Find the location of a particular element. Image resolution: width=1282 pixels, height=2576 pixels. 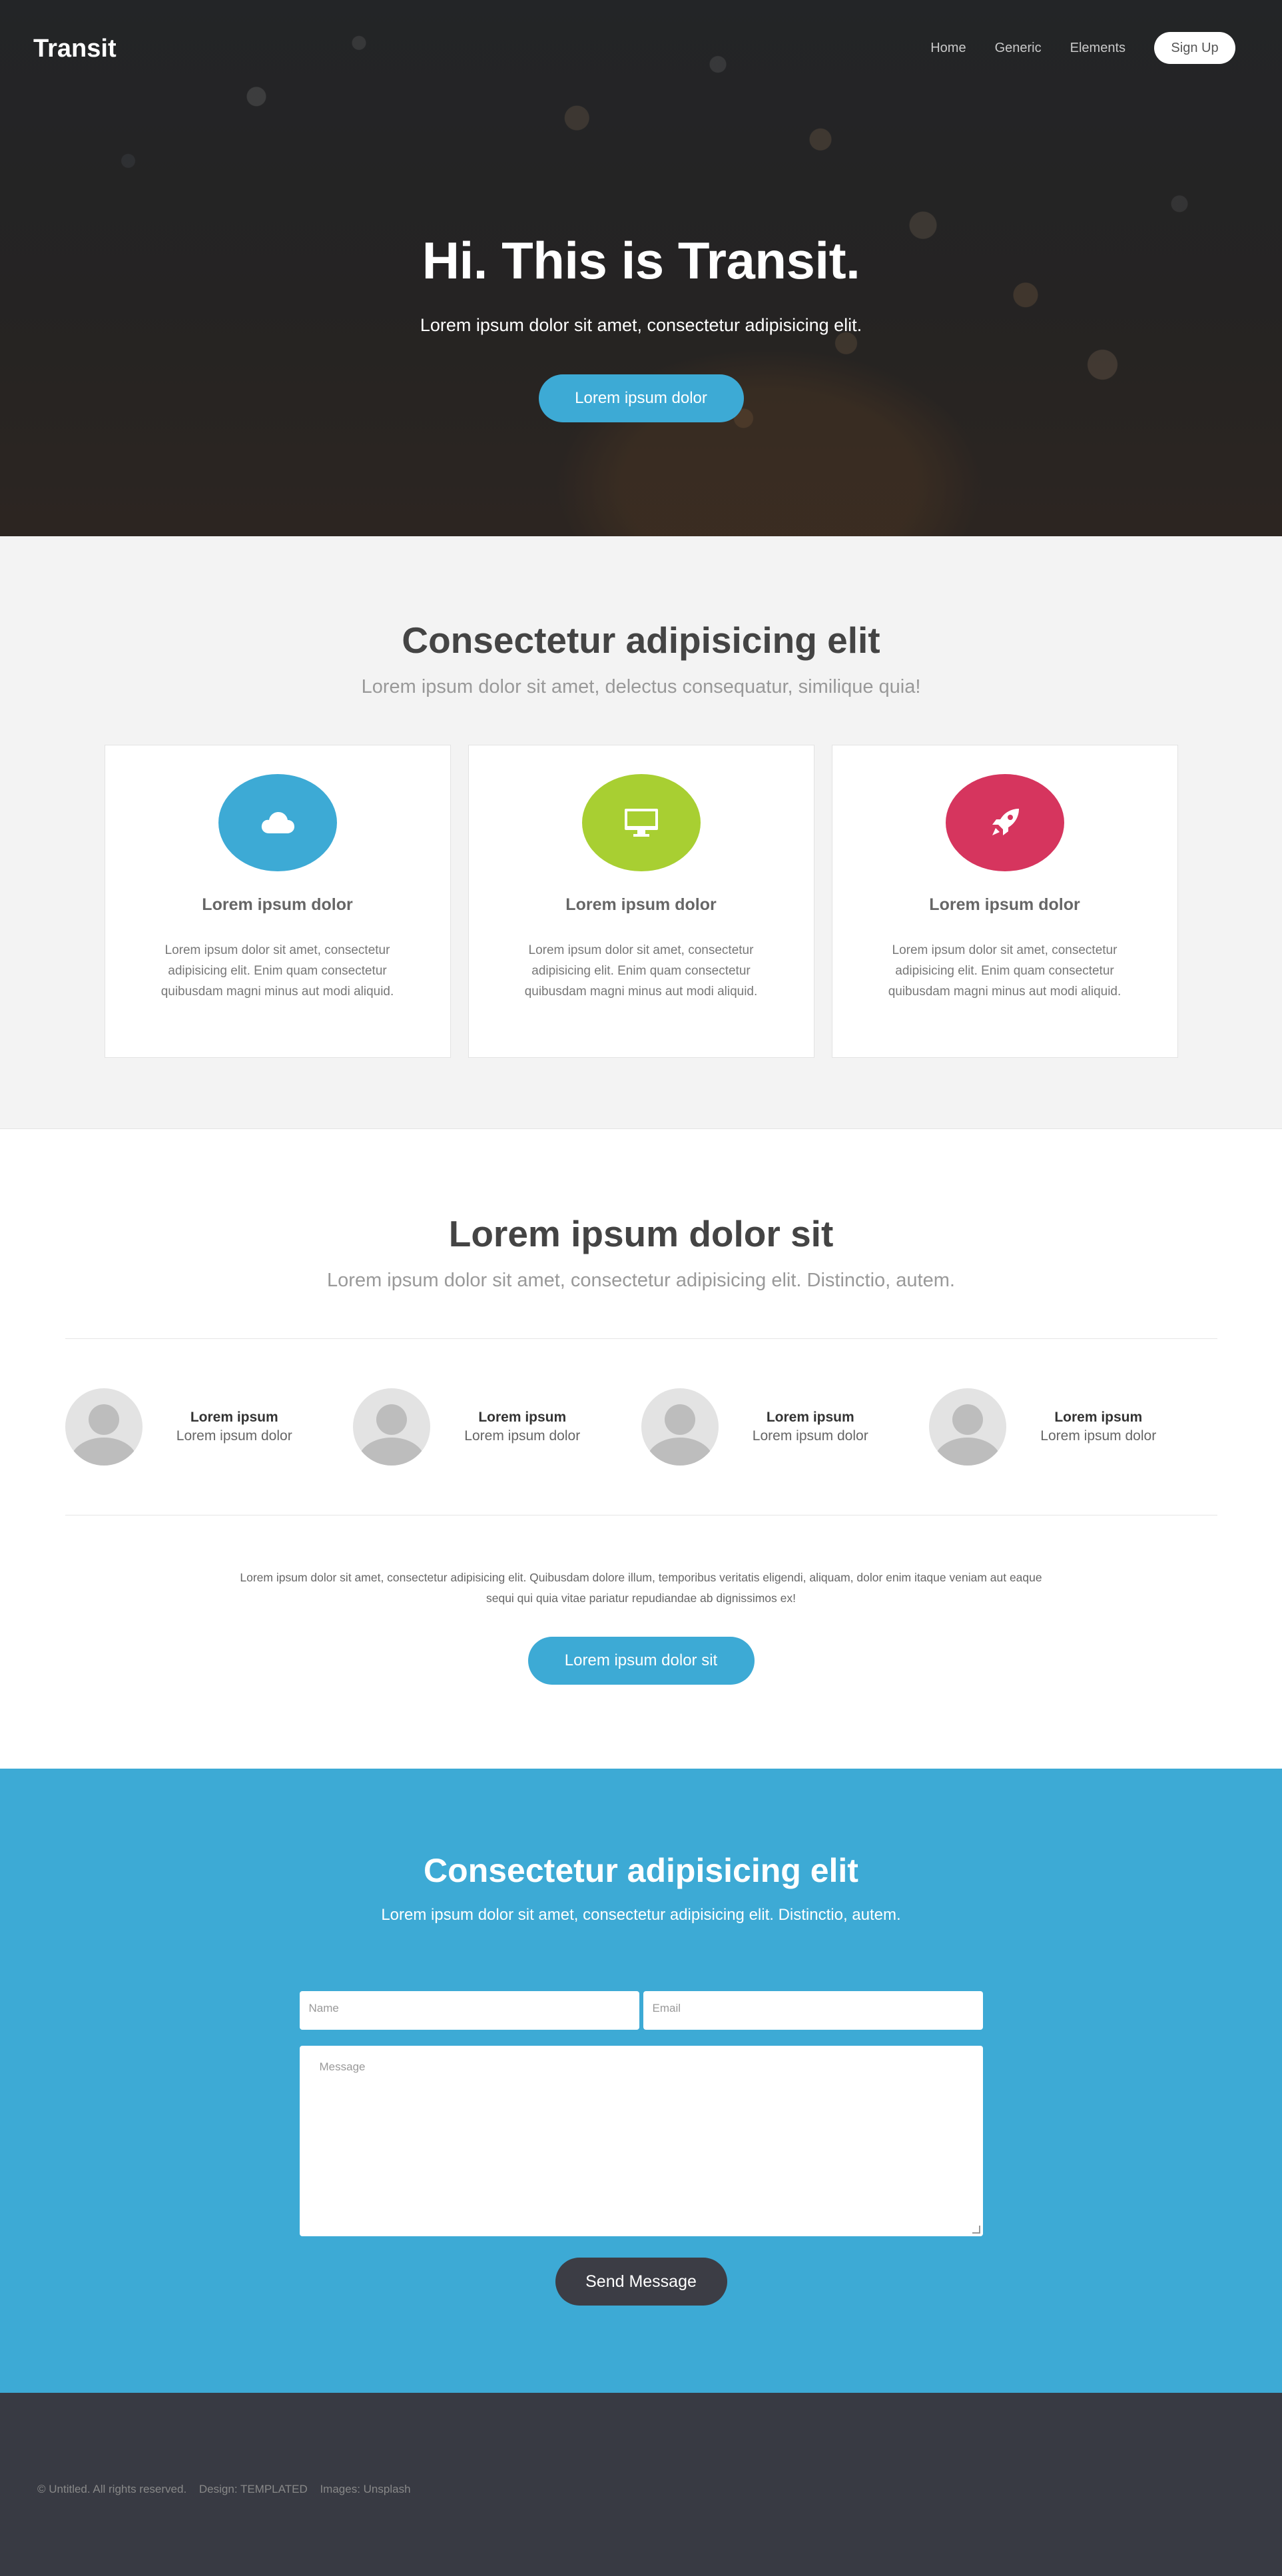

team-title: Lorem ipsum dolor sit is located at coordinates (641, 1234).